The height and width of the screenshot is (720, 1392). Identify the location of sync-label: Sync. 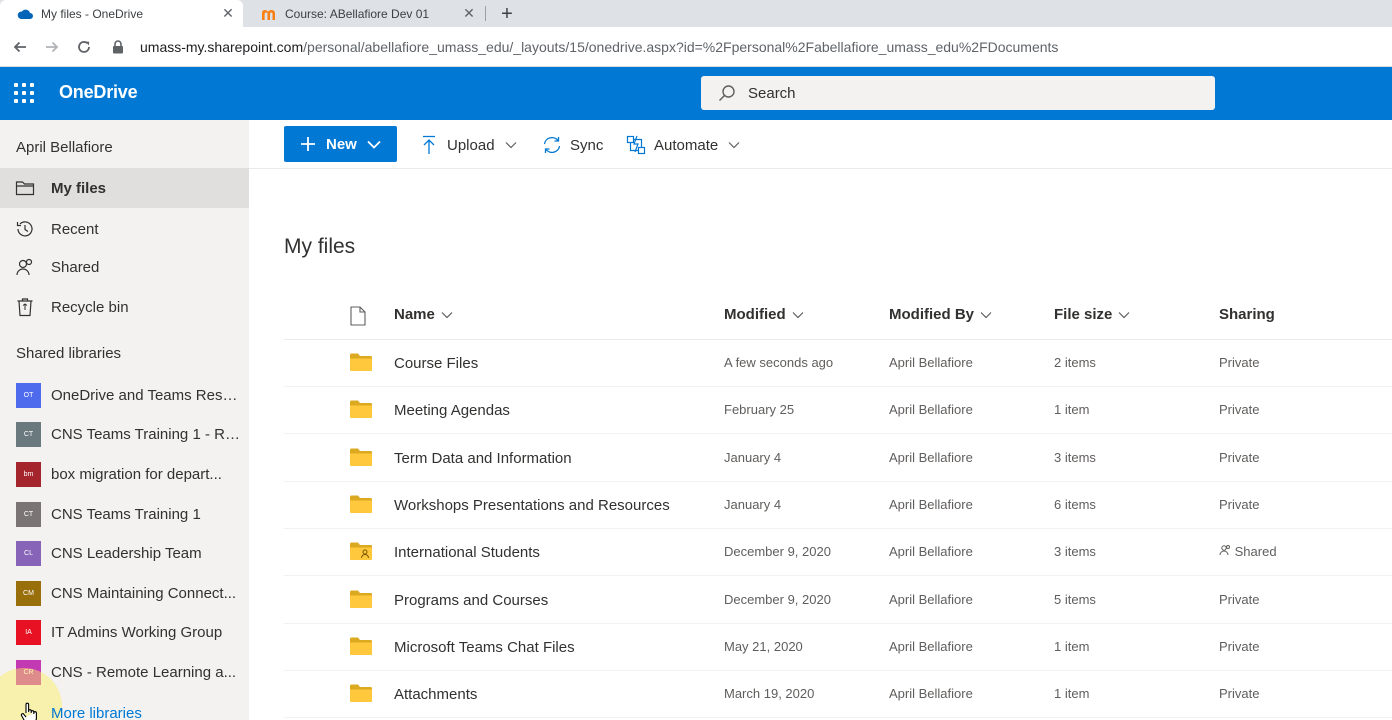
(587, 145).